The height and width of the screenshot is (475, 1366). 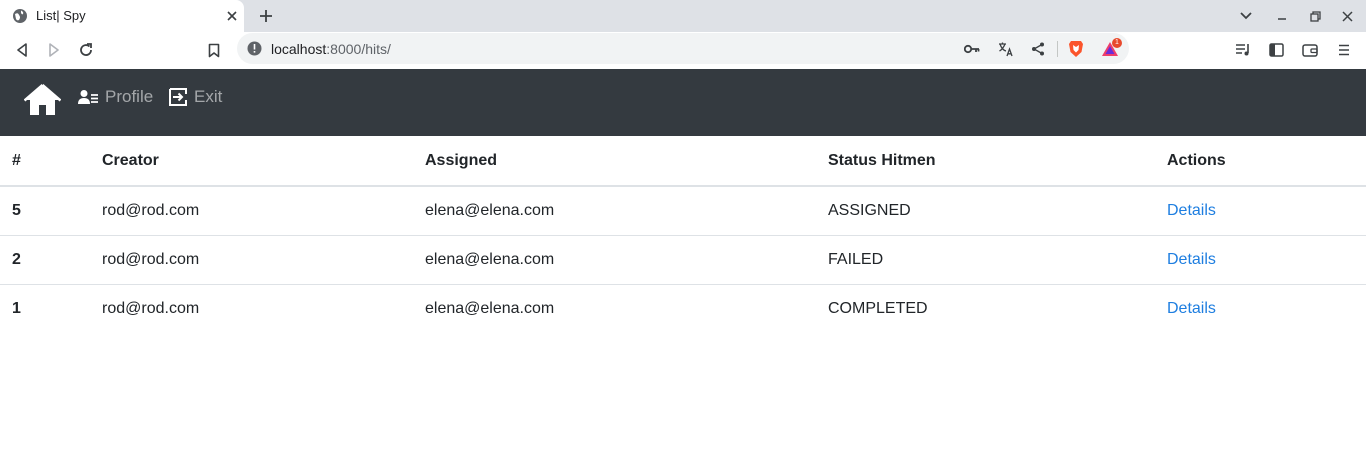 I want to click on hit-id: 1, so click(x=16, y=308).